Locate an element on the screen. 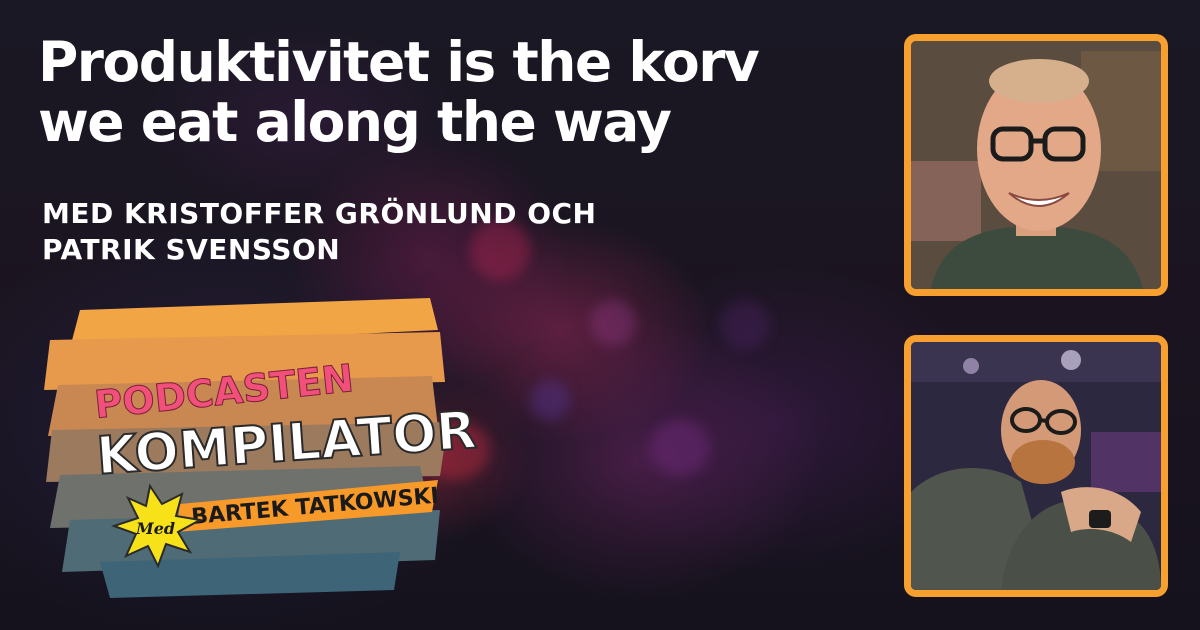 This screenshot has width=1200, height=630. guest-photo-patrik is located at coordinates (1036, 466).